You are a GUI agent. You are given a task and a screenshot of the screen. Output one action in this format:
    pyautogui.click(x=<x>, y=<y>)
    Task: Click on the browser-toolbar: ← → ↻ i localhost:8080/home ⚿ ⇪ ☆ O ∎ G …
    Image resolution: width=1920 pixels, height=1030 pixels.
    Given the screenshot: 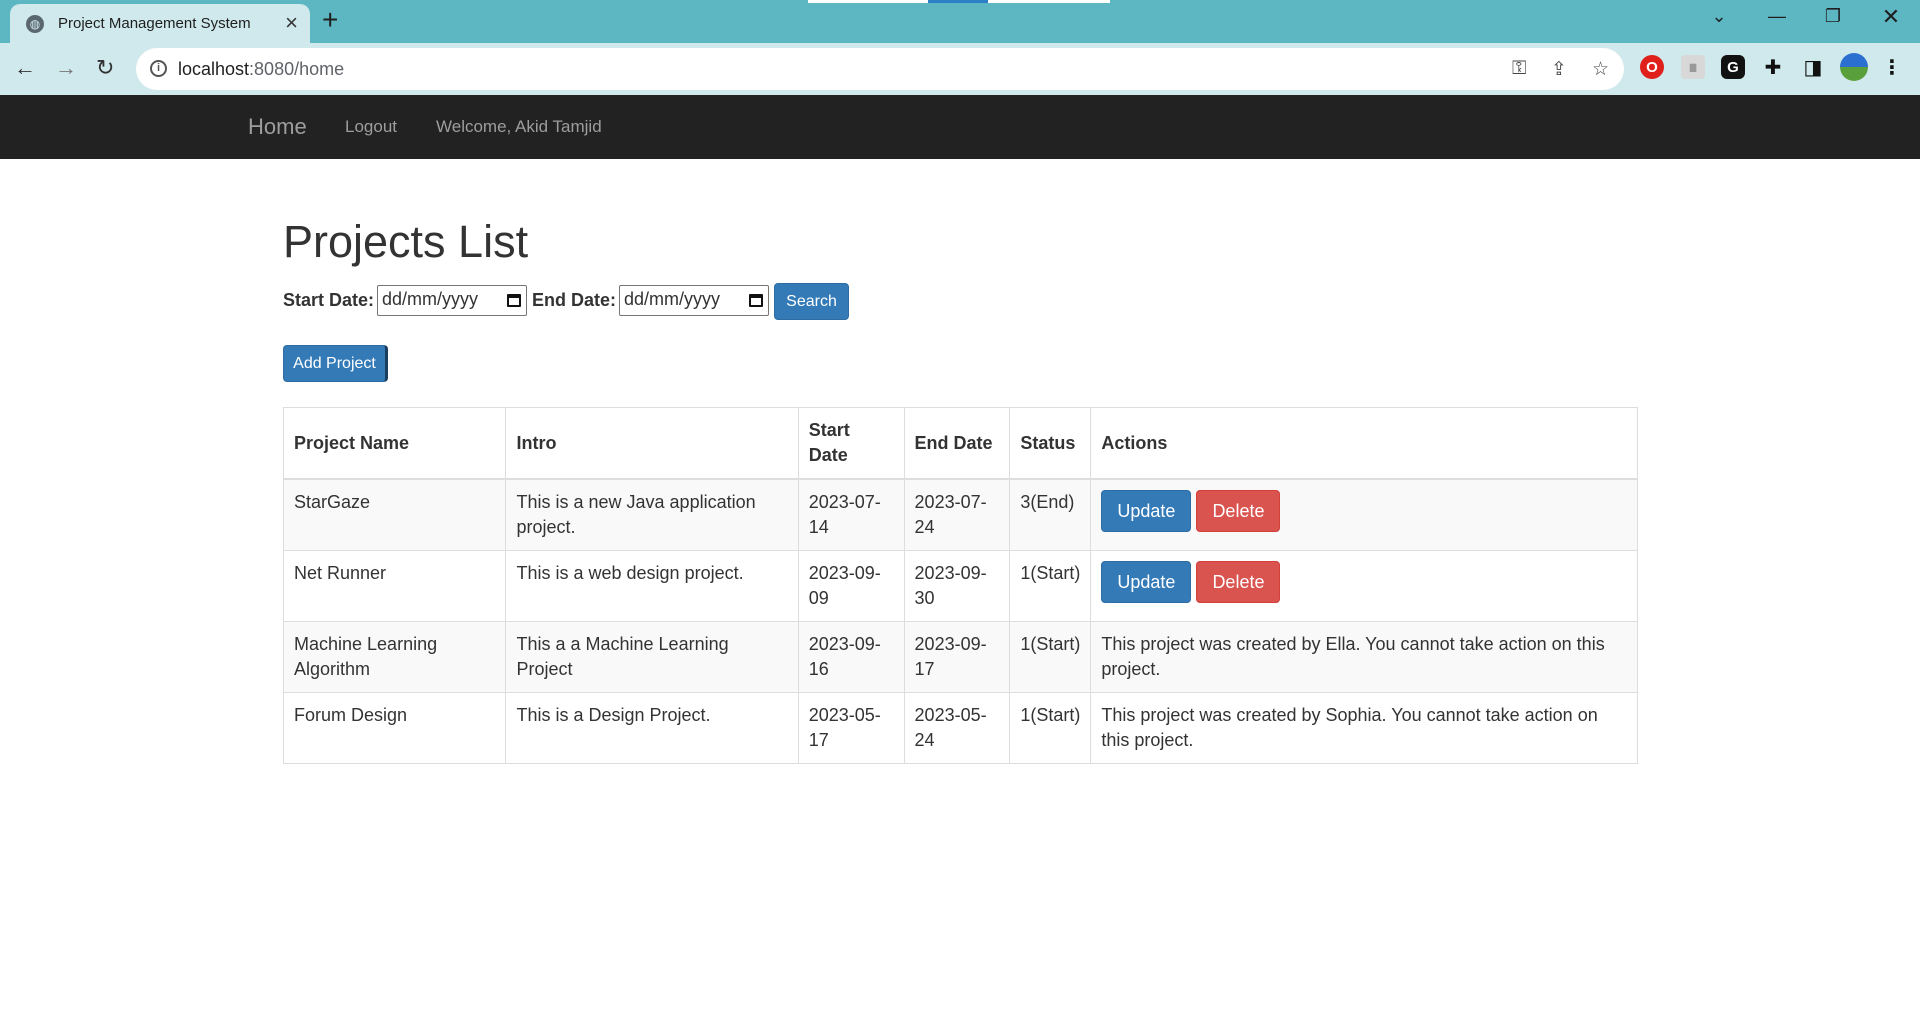 What is the action you would take?
    pyautogui.click(x=960, y=69)
    